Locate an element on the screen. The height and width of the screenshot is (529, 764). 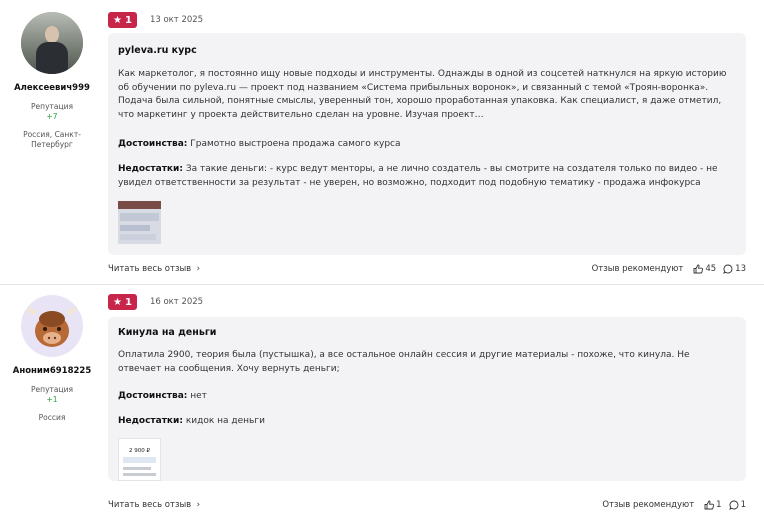
comments-count: 1 is located at coordinates (743, 505).